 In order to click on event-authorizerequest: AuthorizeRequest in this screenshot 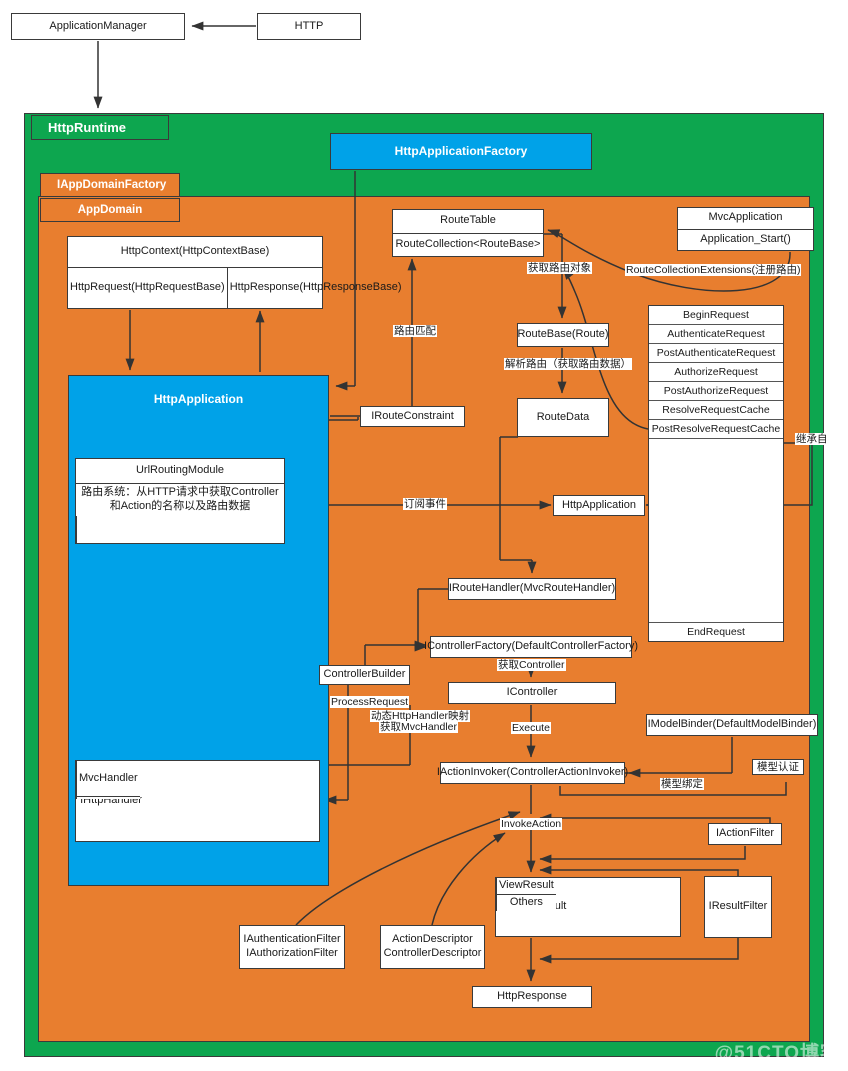, I will do `click(716, 372)`.